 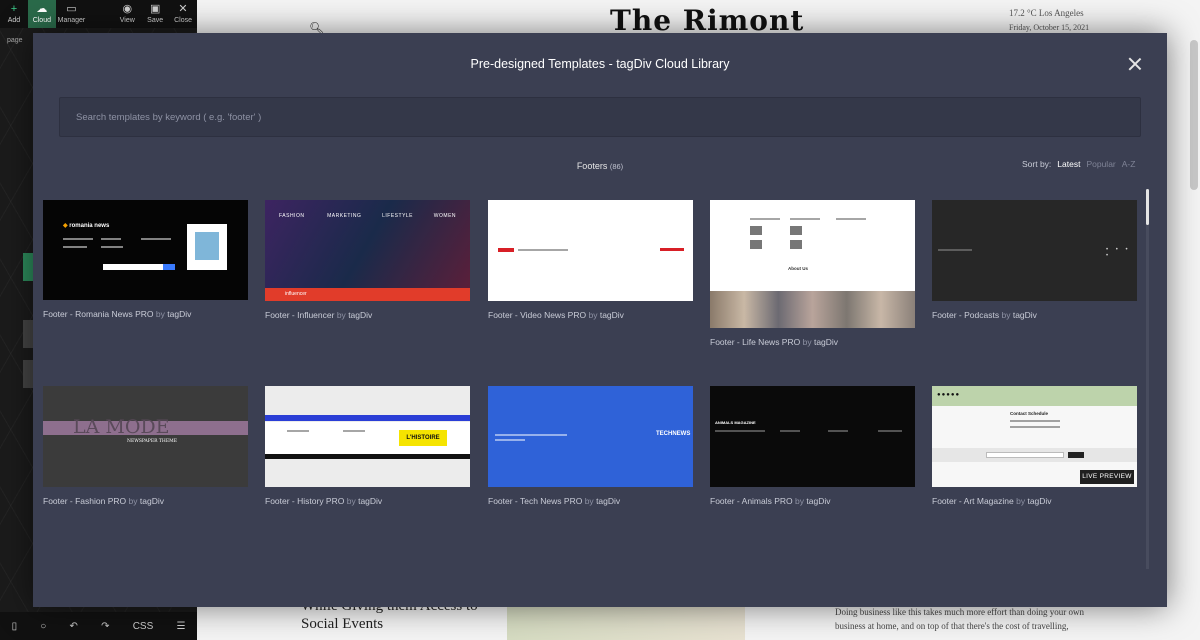 What do you see at coordinates (423, 438) in the screenshot?
I see `thumb-logo: L'HISTOIRE` at bounding box center [423, 438].